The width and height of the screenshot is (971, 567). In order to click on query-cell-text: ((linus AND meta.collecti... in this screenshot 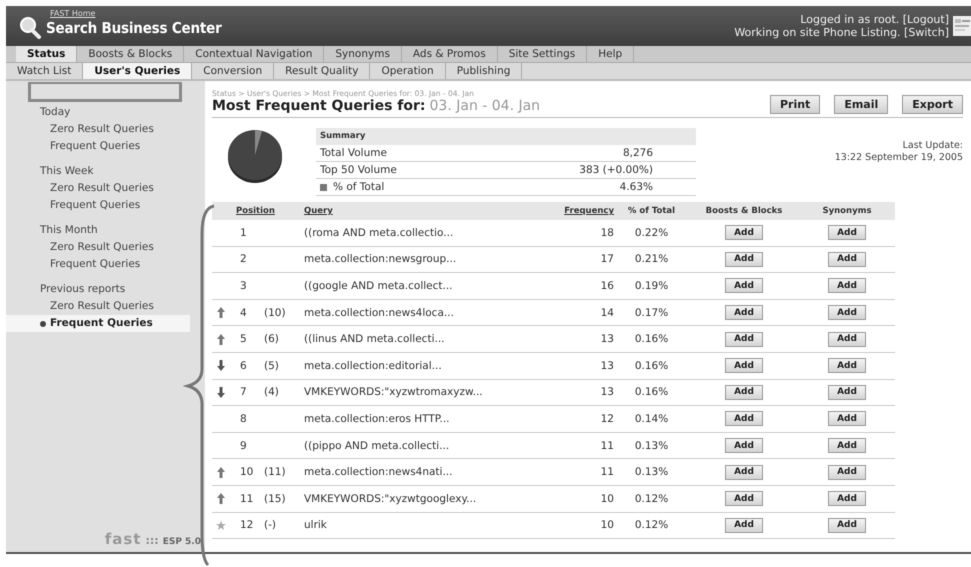, I will do `click(375, 339)`.